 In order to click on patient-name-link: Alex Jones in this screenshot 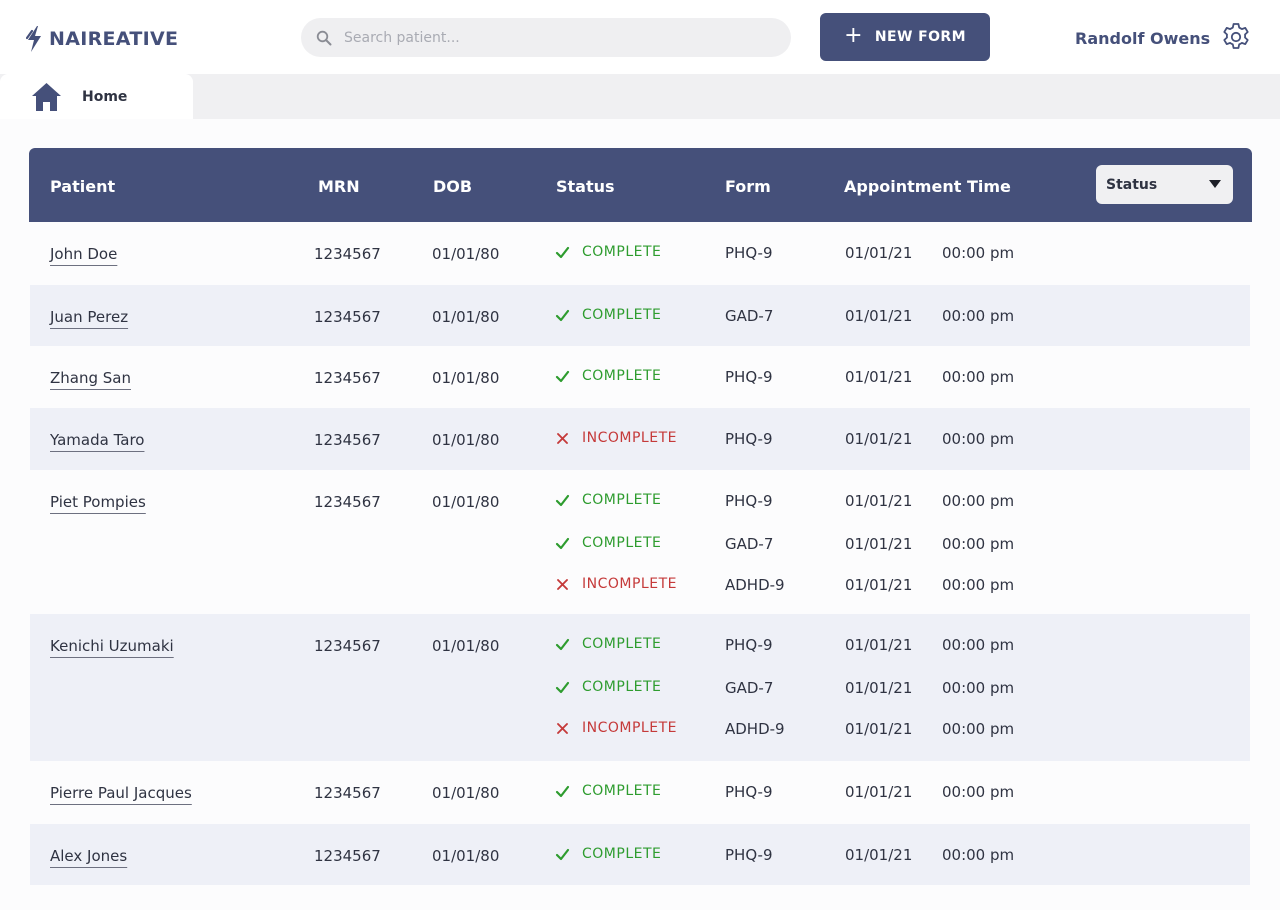, I will do `click(88, 856)`.